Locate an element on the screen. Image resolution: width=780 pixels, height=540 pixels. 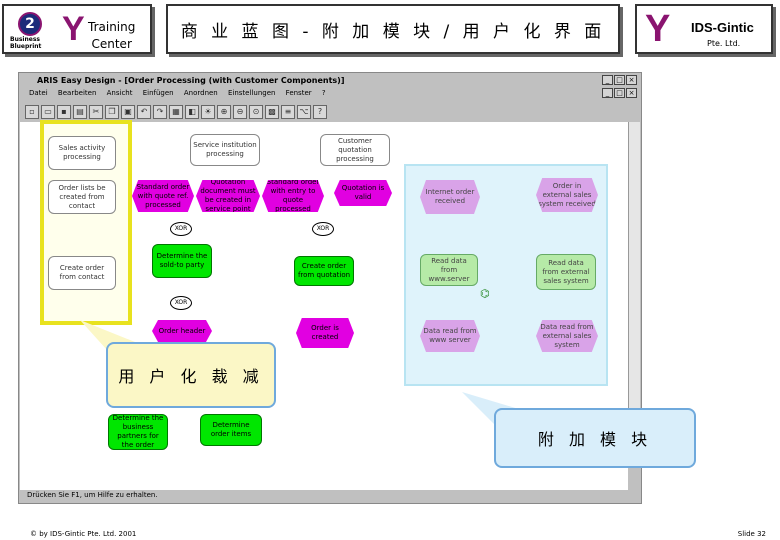
help-icon: ? is located at coordinates (320, 111).